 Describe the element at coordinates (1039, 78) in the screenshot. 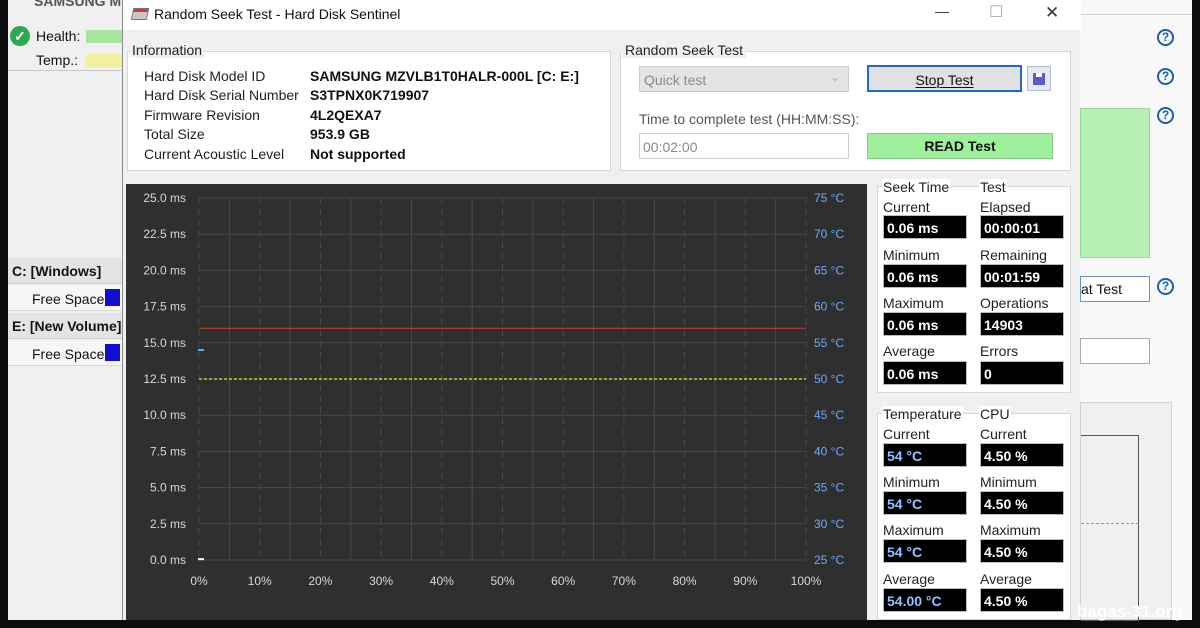

I see `save-report-button` at that location.